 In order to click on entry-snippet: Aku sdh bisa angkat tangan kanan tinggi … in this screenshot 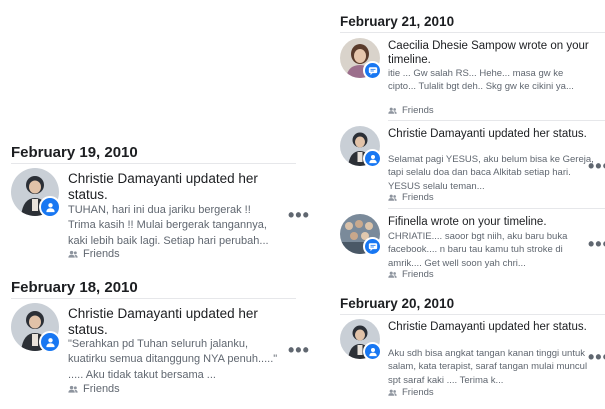, I will do `click(488, 367)`.